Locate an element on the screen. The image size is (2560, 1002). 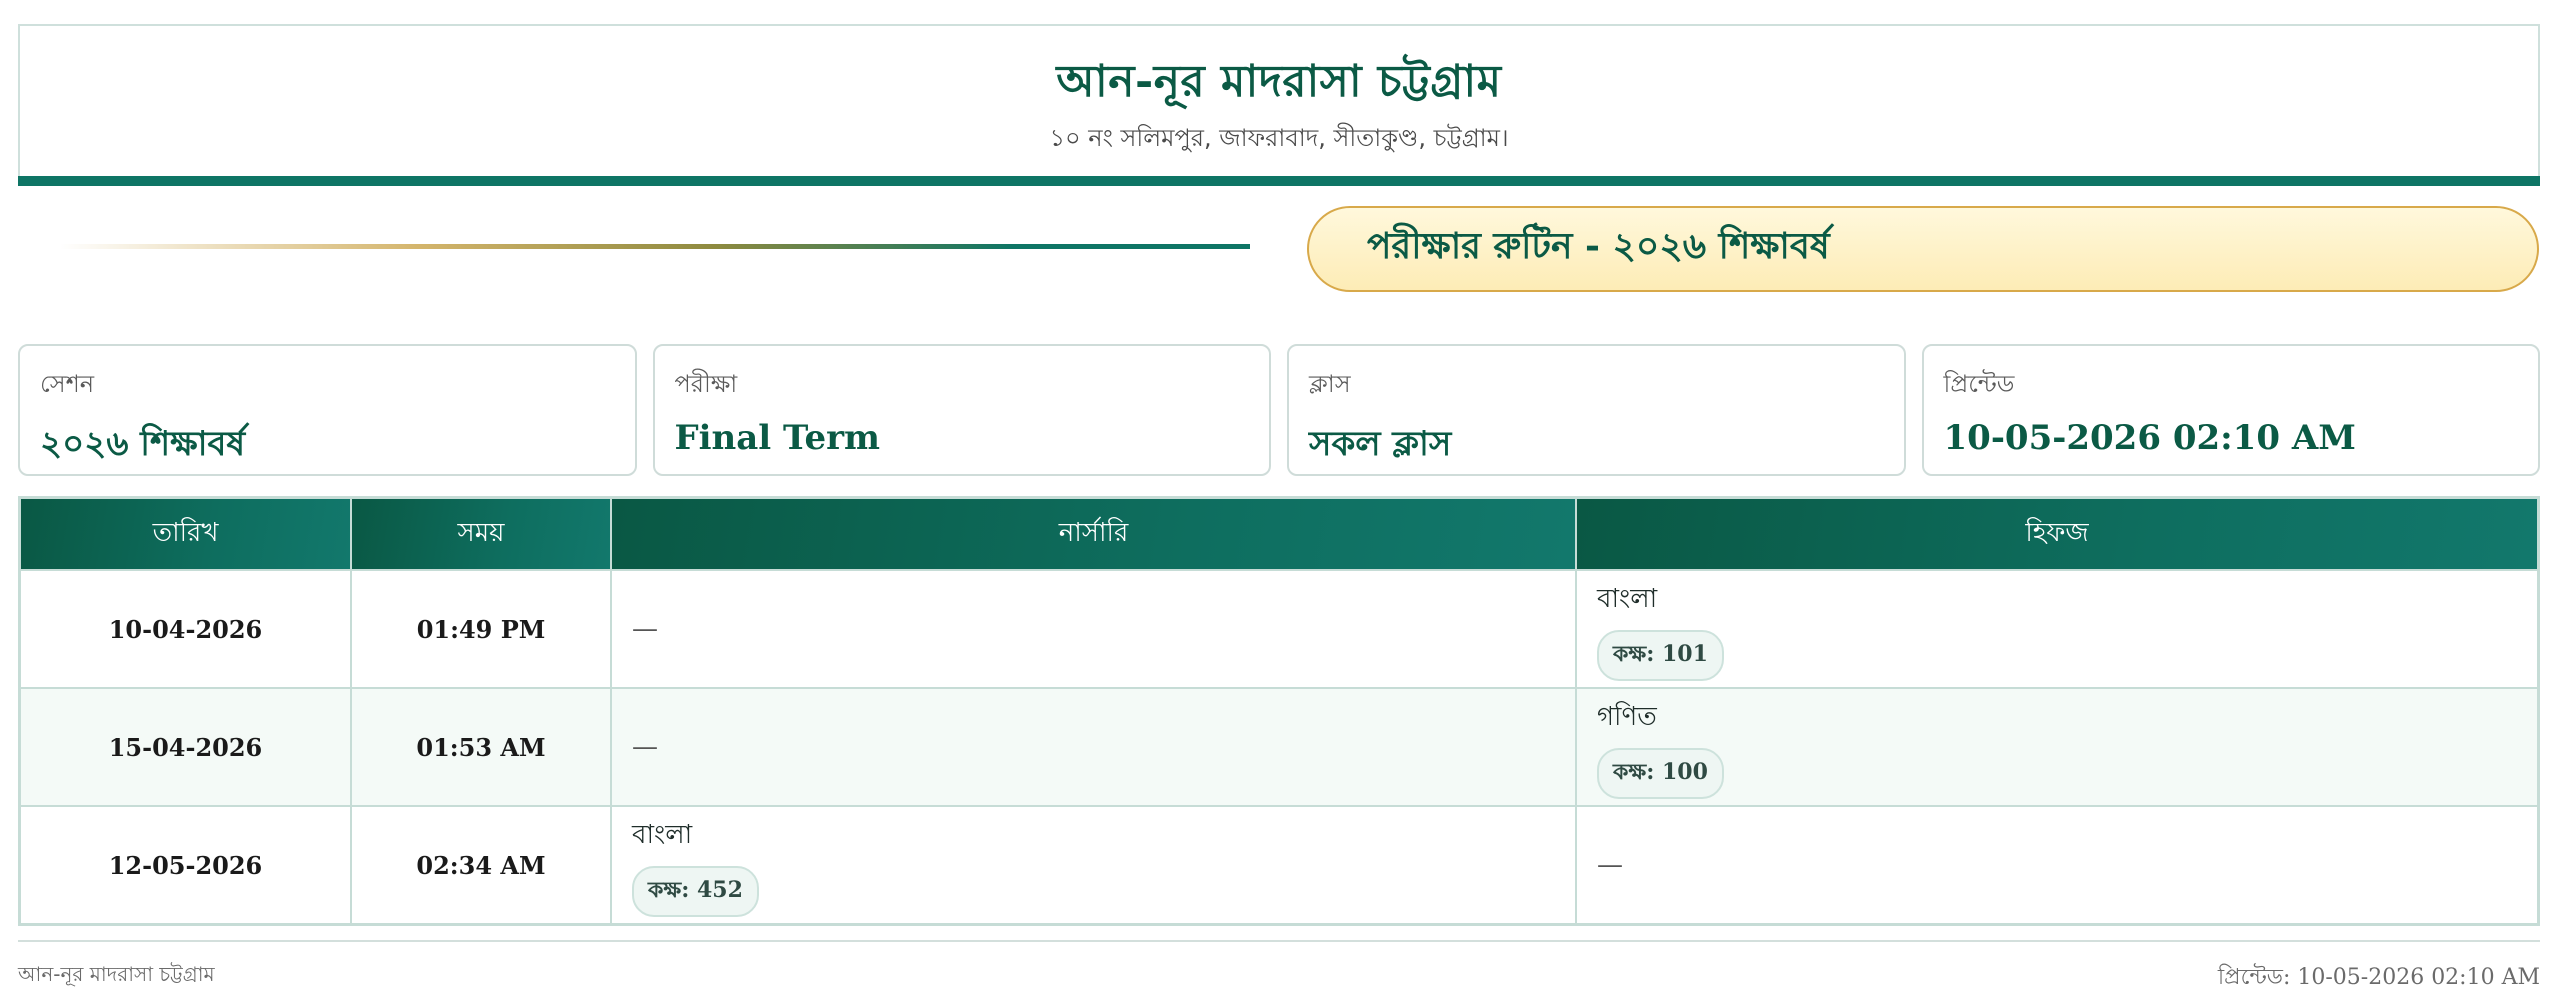
subject-name: গণিত is located at coordinates (1627, 716).